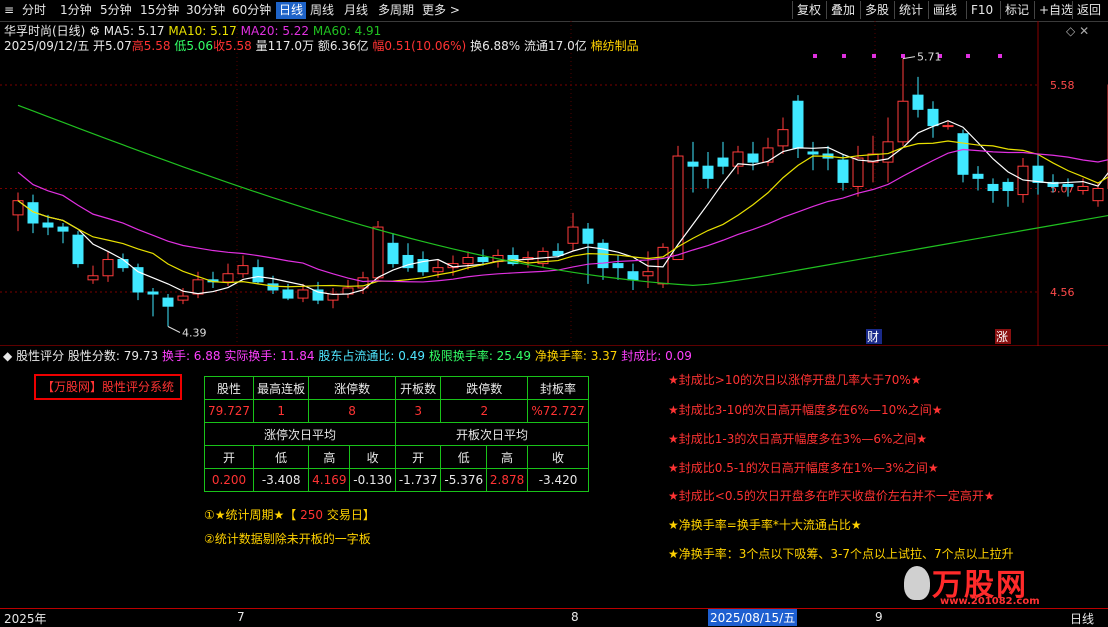 The image size is (1108, 627). I want to click on time-label: 7, so click(241, 617).